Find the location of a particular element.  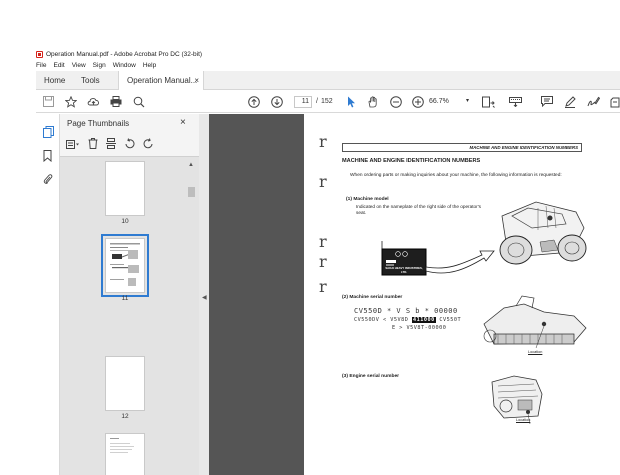

cloud-upload-icon is located at coordinates (93, 101).